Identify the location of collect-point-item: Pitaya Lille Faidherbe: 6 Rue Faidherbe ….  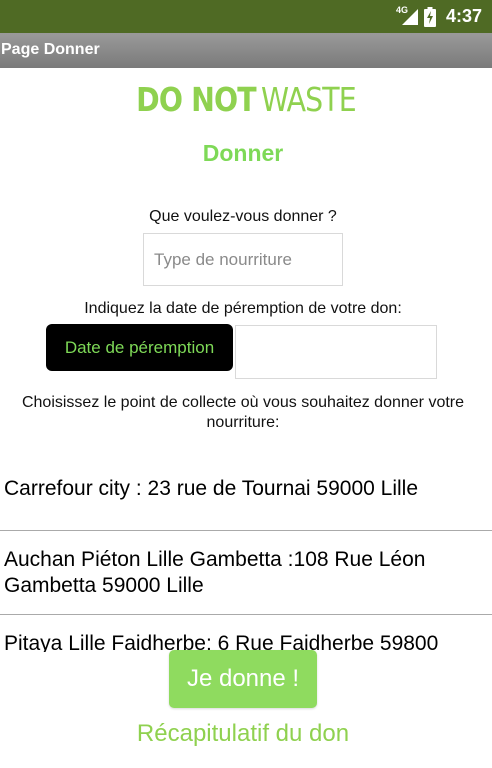
(246, 633).